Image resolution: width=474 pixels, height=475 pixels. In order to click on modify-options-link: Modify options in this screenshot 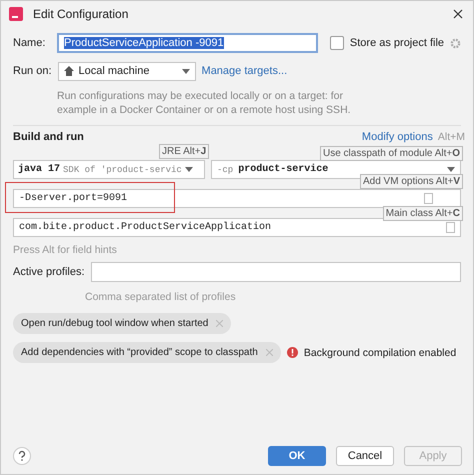, I will do `click(397, 137)`.